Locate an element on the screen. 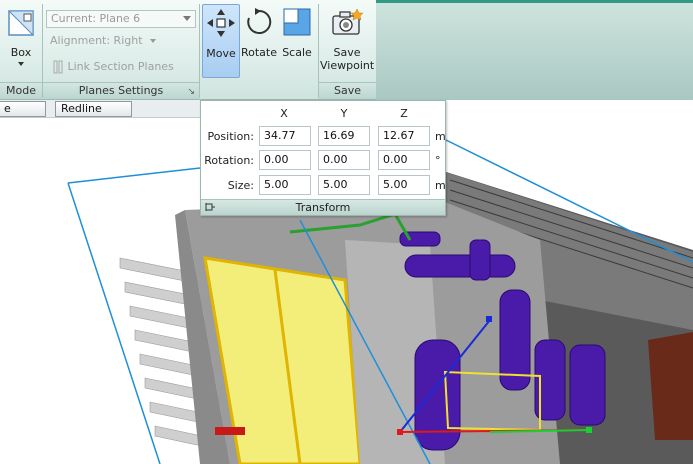  rotation-y-input: 0.00 is located at coordinates (344, 160).